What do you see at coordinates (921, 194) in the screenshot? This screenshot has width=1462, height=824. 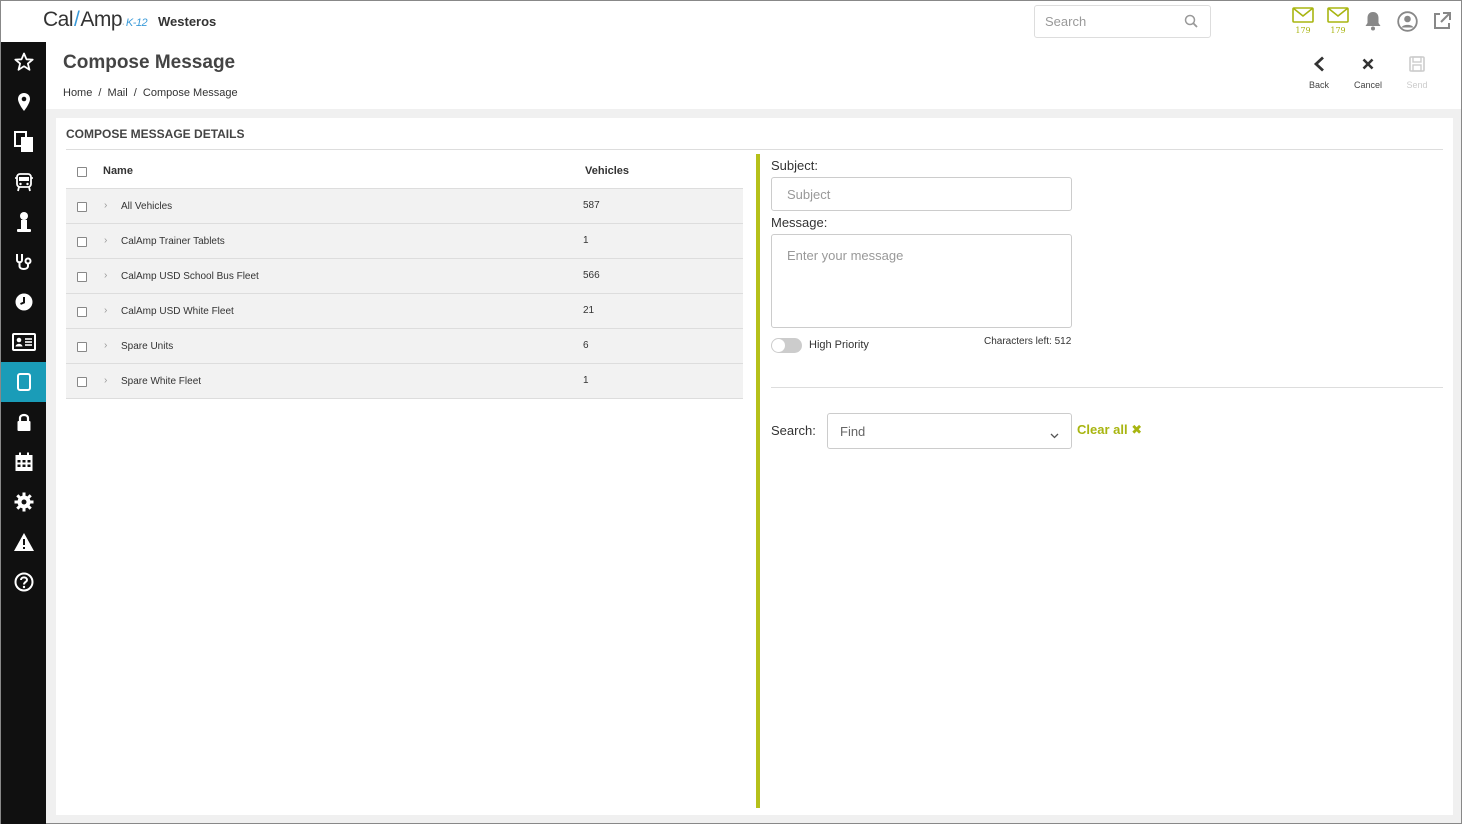 I see `subject-input` at bounding box center [921, 194].